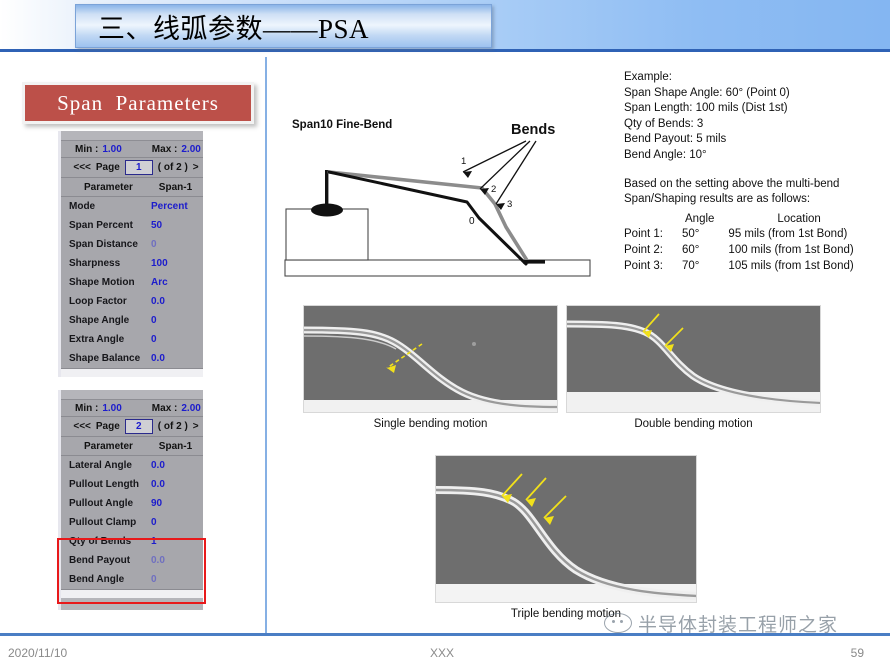 This screenshot has width=890, height=670. I want to click on micrograph-triple-image, so click(566, 529).